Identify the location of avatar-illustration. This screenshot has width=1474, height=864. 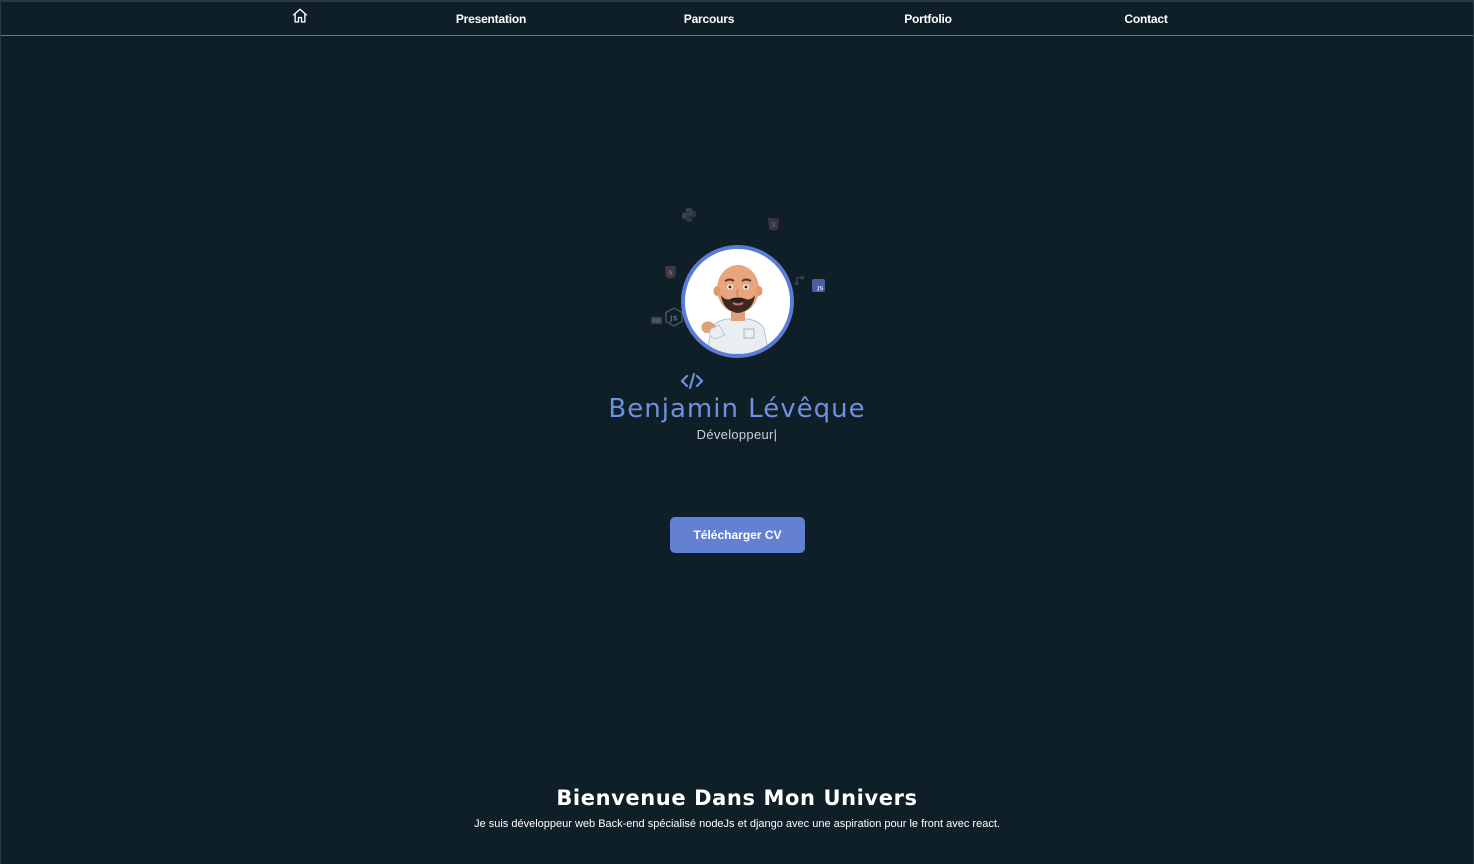
(737, 301).